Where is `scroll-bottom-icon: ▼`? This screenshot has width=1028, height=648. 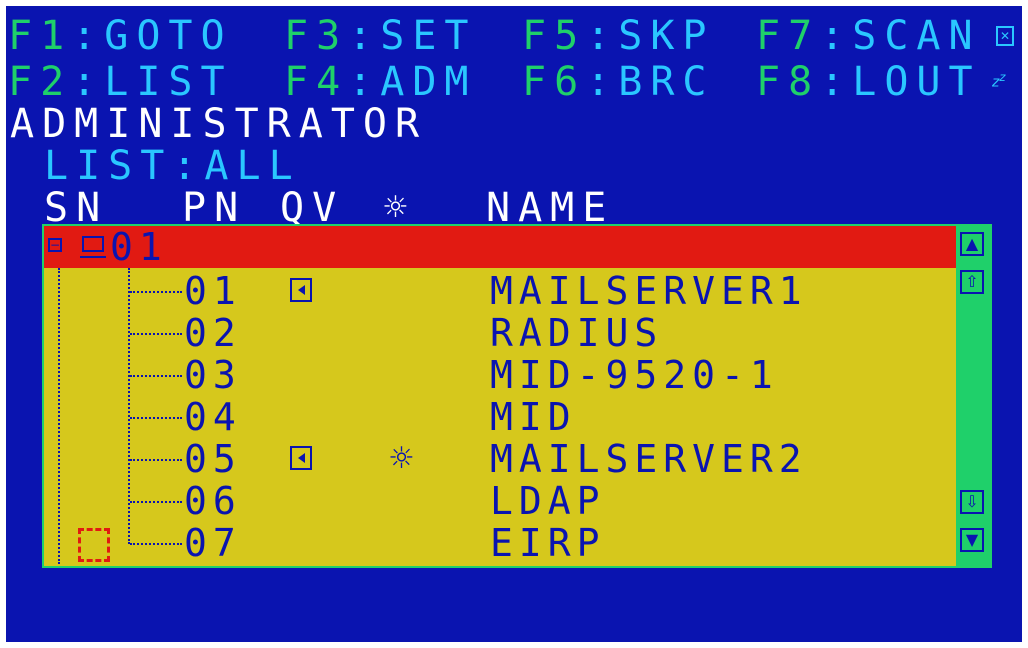
scroll-bottom-icon: ▼ is located at coordinates (972, 540).